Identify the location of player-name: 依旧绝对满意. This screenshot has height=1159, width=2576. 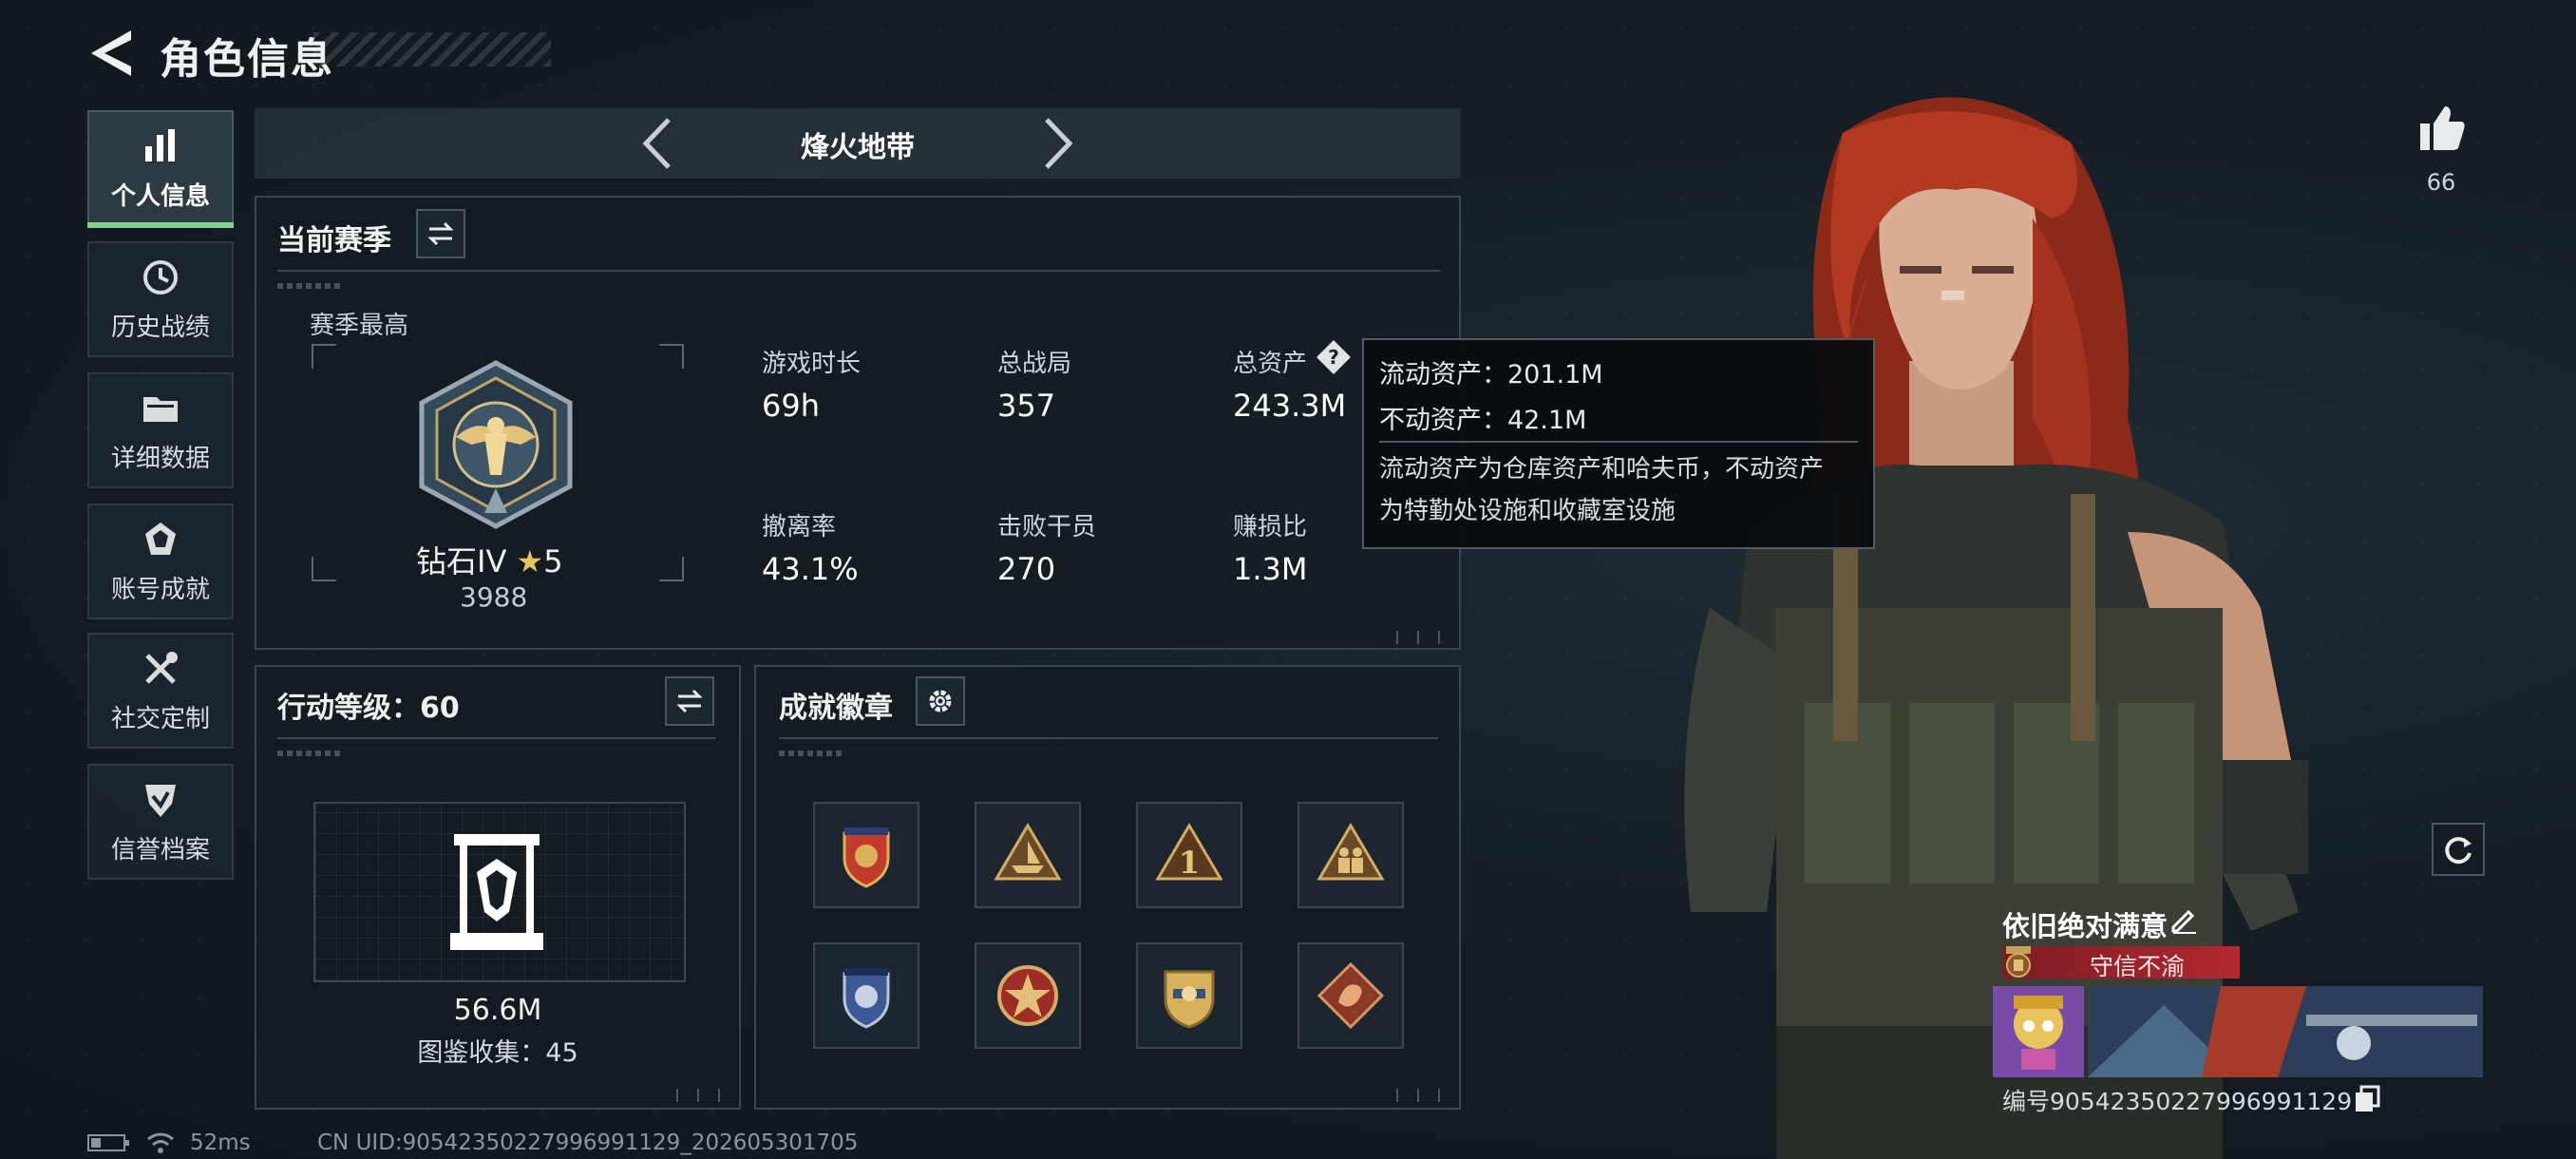
(2085, 926).